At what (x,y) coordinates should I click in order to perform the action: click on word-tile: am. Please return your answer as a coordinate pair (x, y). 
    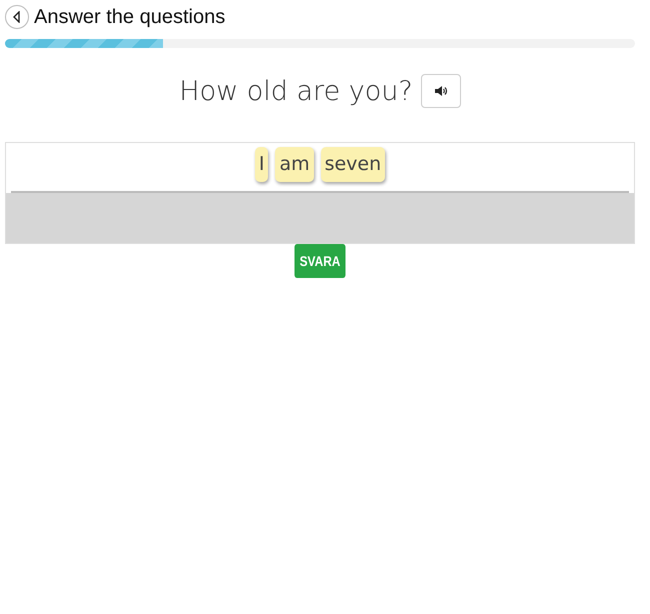
    Looking at the image, I should click on (294, 164).